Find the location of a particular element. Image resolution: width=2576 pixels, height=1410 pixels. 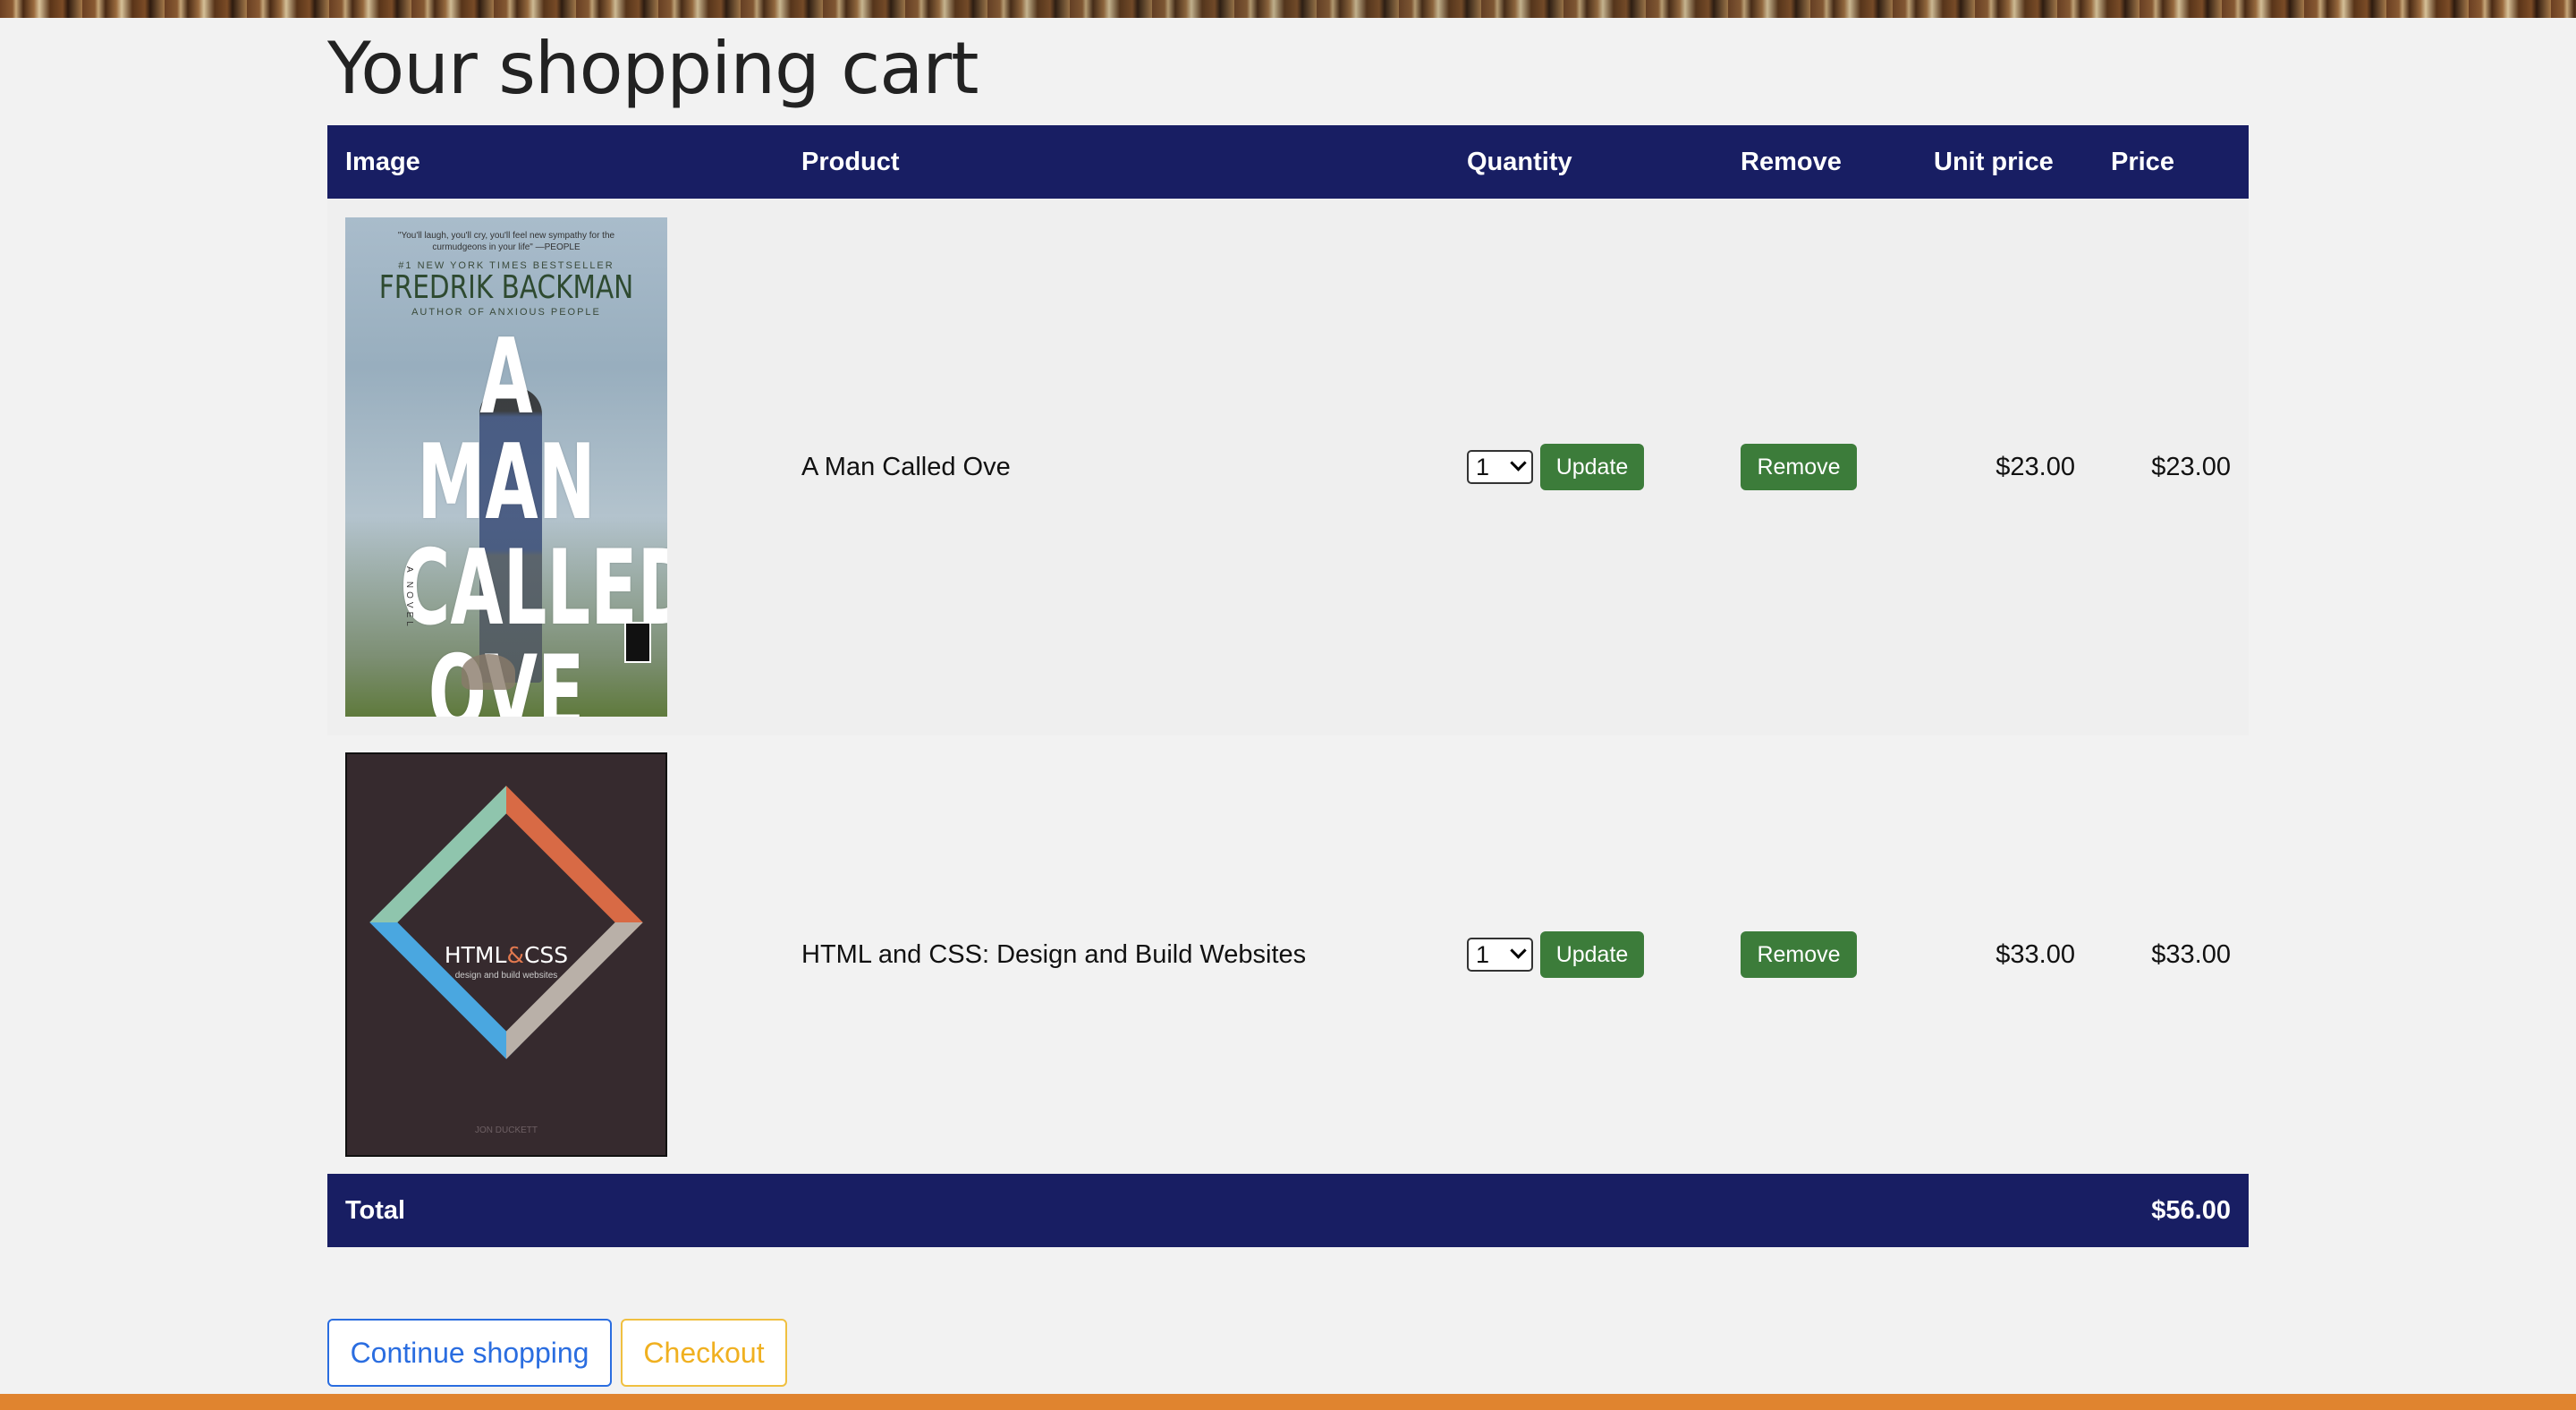

product-name: HTML and CSS: Design and Build Websites is located at coordinates (1054, 954).